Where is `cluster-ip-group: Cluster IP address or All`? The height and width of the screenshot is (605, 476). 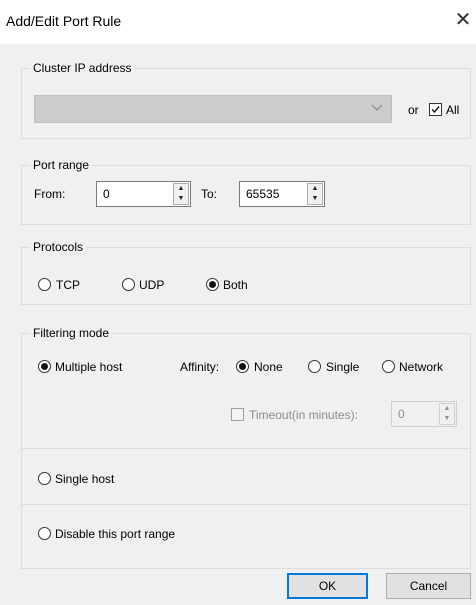
cluster-ip-group: Cluster IP address or All is located at coordinates (246, 100).